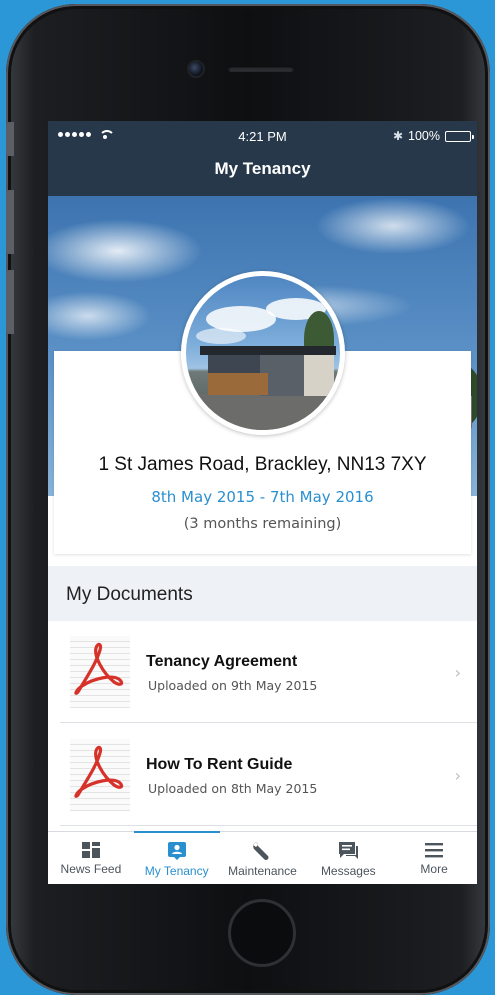 This screenshot has height=995, width=495. What do you see at coordinates (434, 850) in the screenshot?
I see `menu-icon` at bounding box center [434, 850].